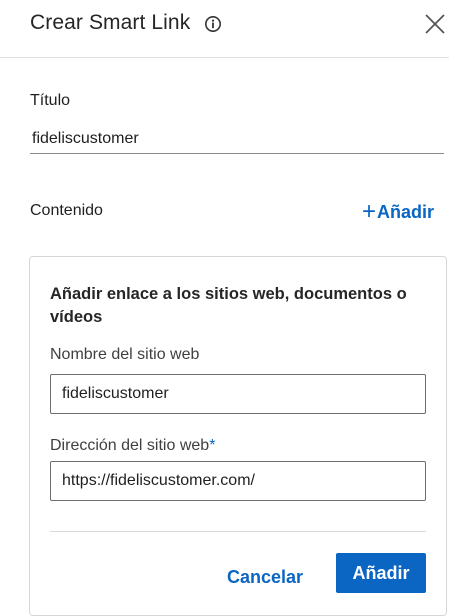 The width and height of the screenshot is (449, 616). Describe the element at coordinates (212, 445) in the screenshot. I see `required-marker: *` at that location.